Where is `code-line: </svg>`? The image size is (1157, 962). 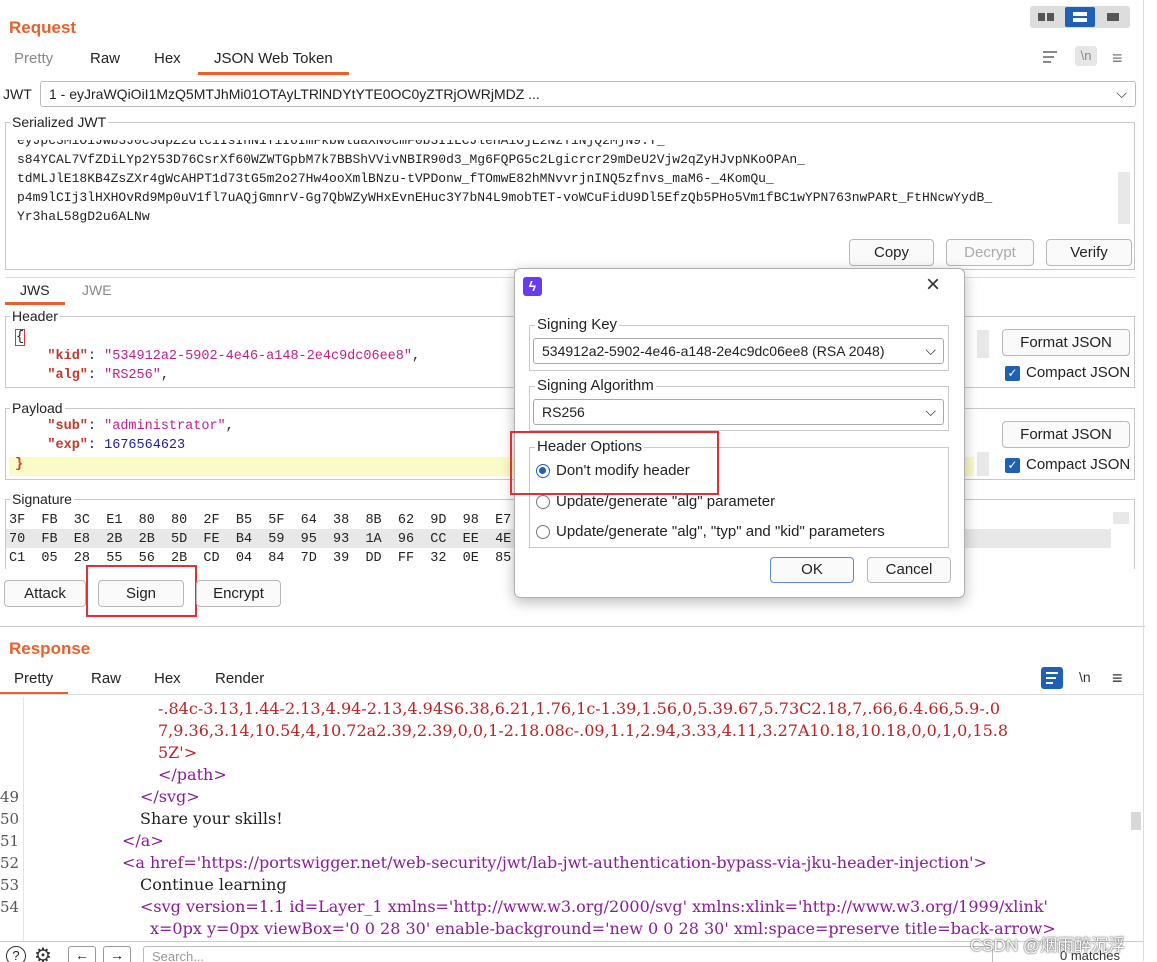
code-line: </svg> is located at coordinates (170, 796).